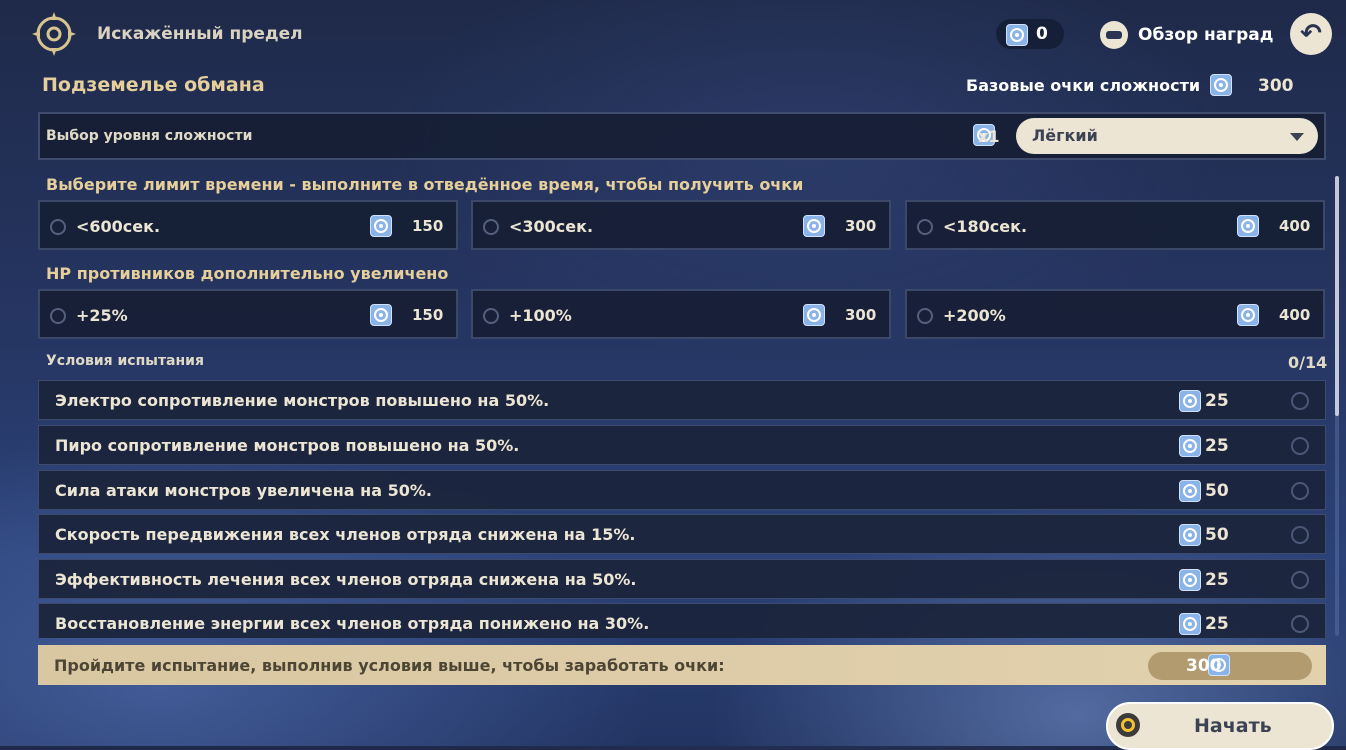 Image resolution: width=1346 pixels, height=750 pixels. Describe the element at coordinates (1115, 225) in the screenshot. I see `time-option-180: <180сек. 400` at that location.